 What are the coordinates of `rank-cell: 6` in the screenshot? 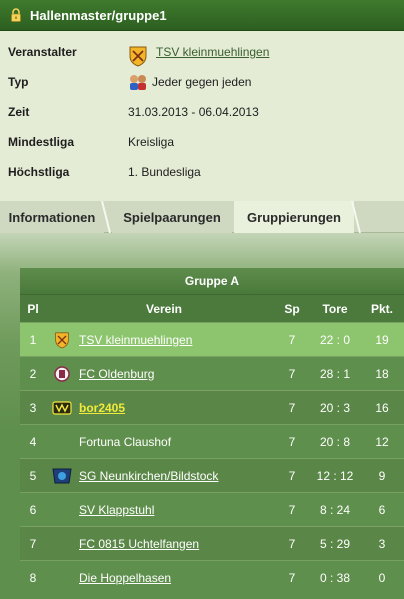 It's located at (33, 509).